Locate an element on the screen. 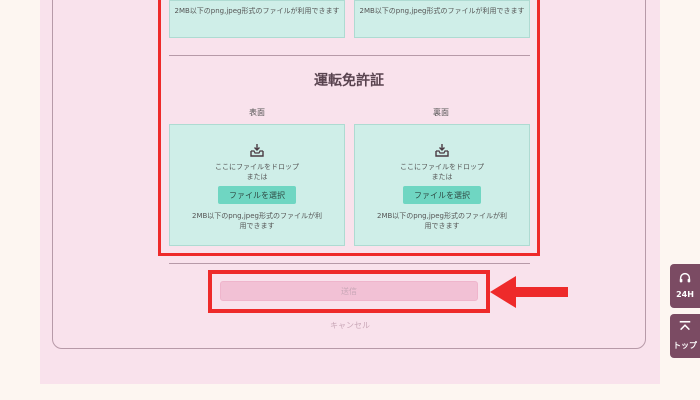 This screenshot has width=700, height=400. back-to-top-button: トップ is located at coordinates (685, 336).